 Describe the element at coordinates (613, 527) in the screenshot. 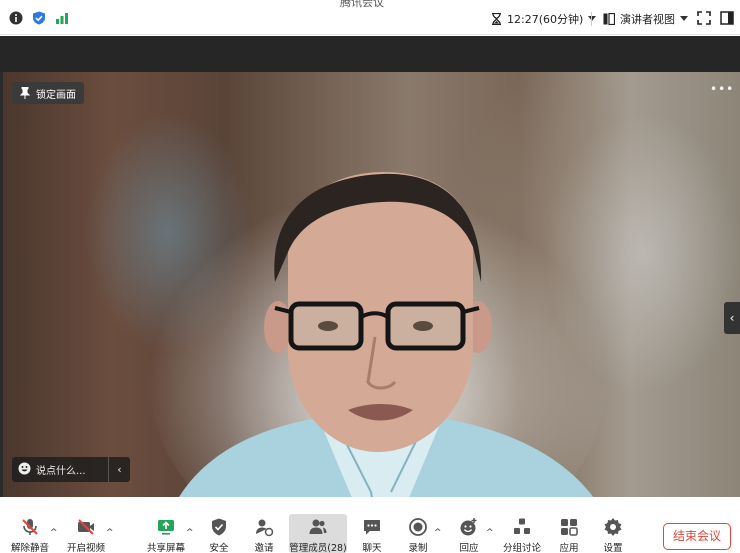

I see `gear-icon` at that location.